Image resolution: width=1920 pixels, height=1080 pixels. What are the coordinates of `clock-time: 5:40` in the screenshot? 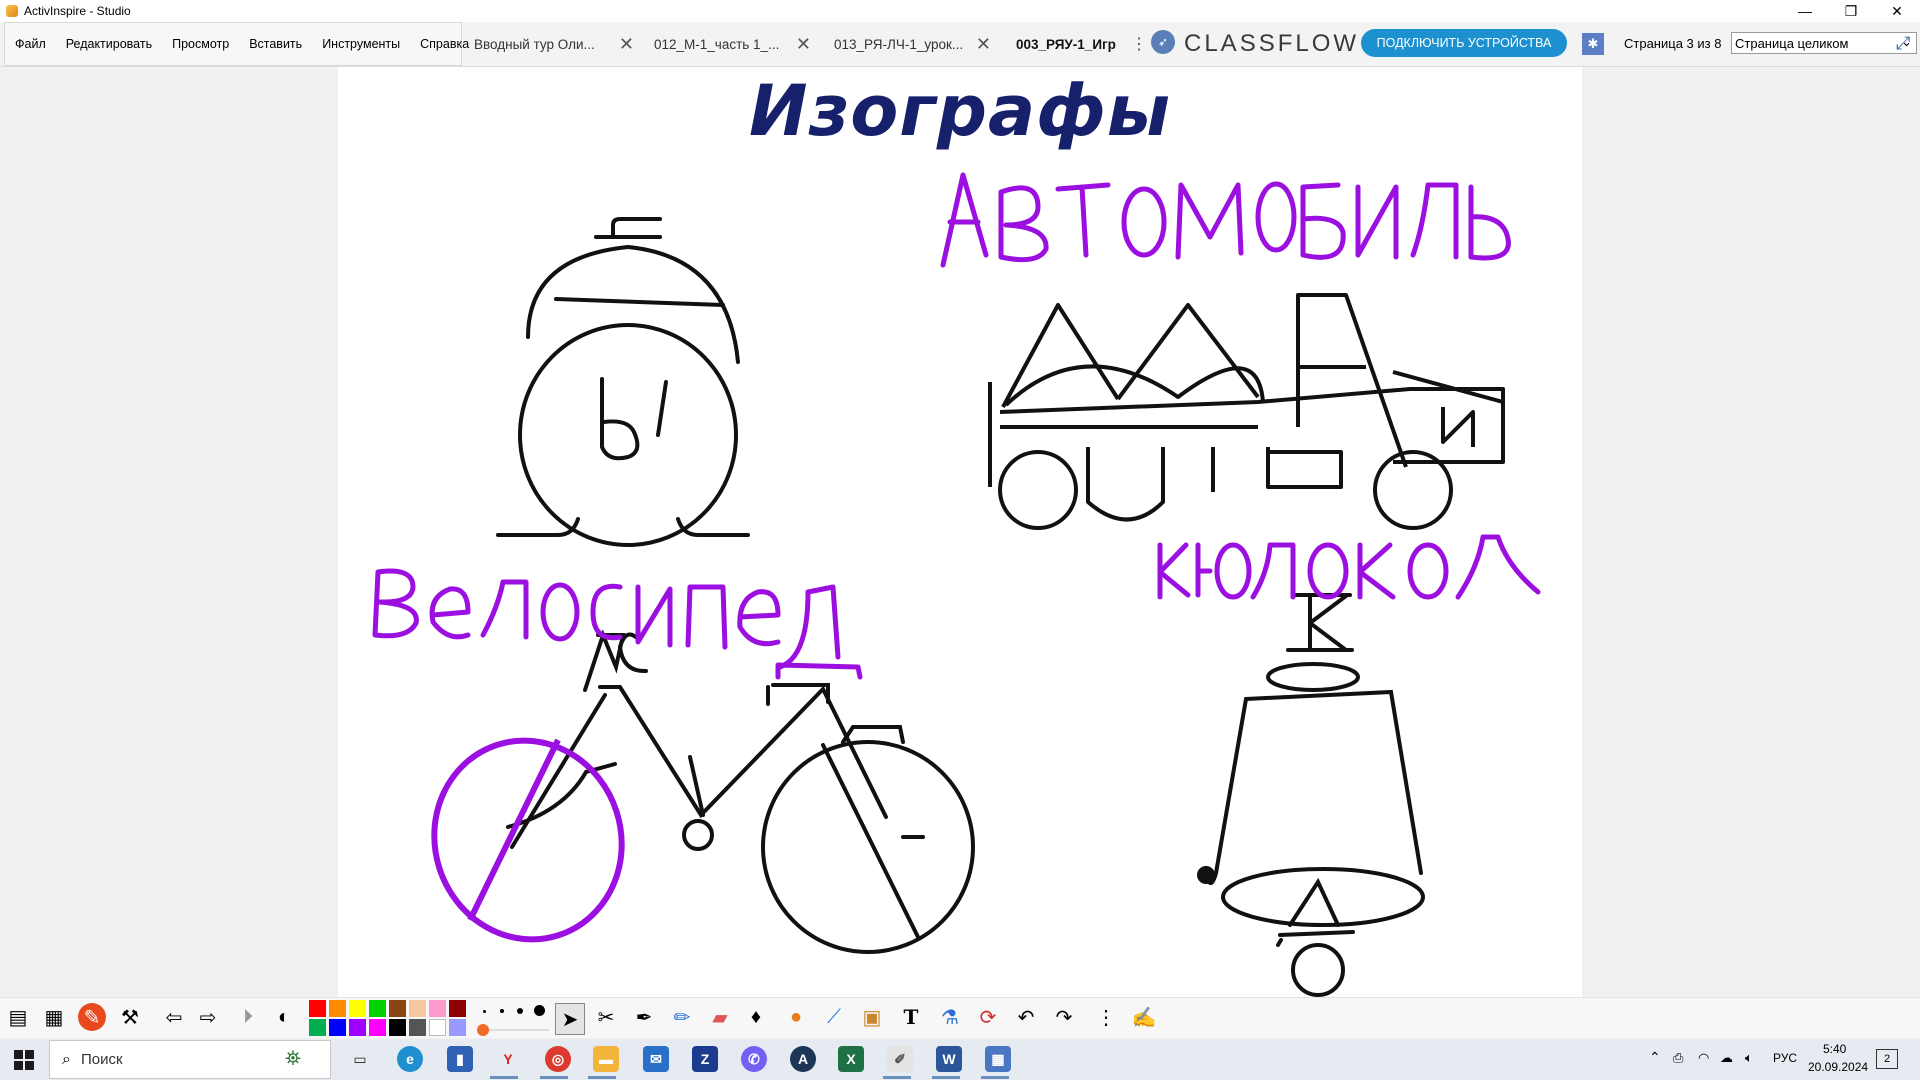 It's located at (1834, 1049).